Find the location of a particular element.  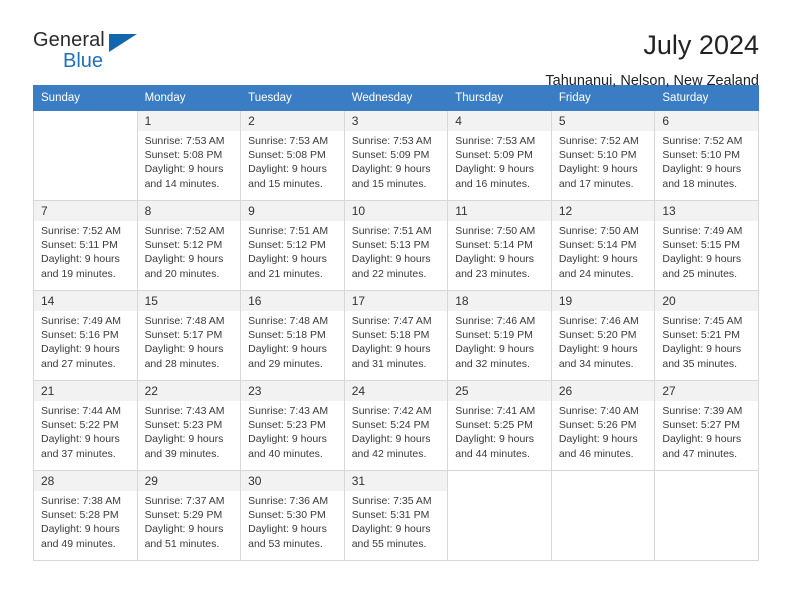

sunrise-time: Sunrise: 7:36 AM is located at coordinates (288, 501).